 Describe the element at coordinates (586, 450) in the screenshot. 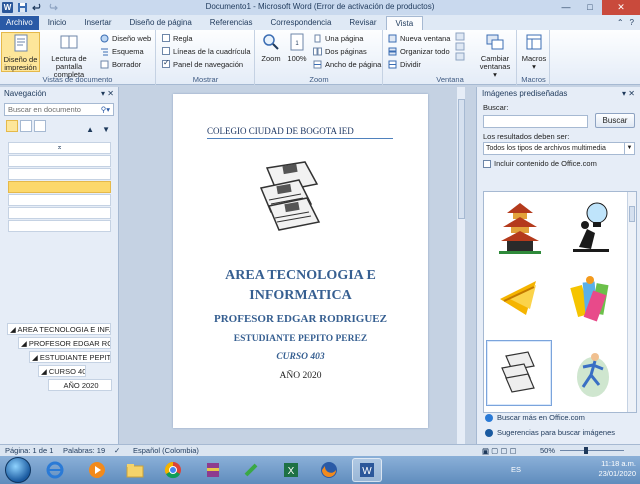

I see `zoom-slider-knob` at that location.